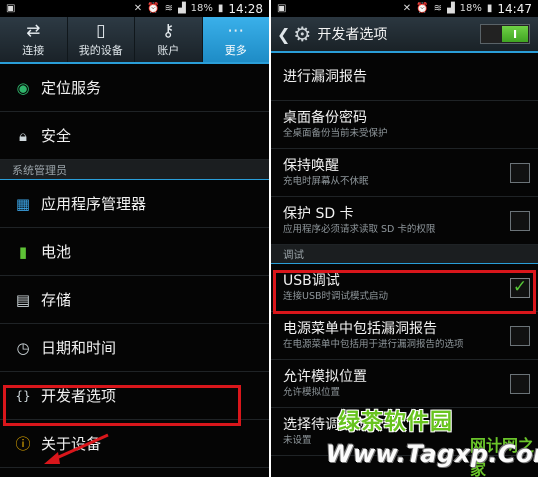 The image size is (538, 477). Describe the element at coordinates (404, 288) in the screenshot. I see `list-item-usb-debugging: USB调试 连接USB时调试模式启动 ✓` at that location.